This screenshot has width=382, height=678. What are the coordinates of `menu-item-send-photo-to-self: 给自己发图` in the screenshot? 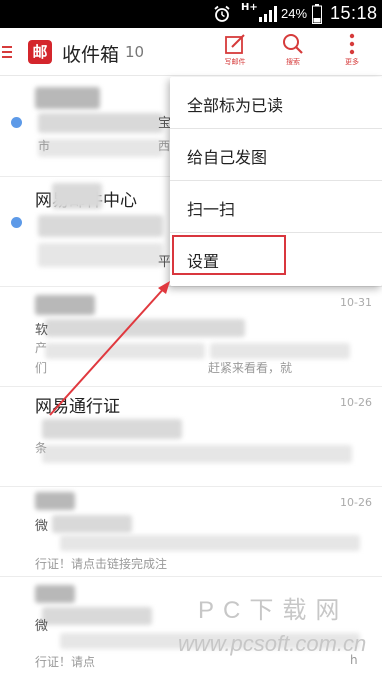 It's located at (276, 155).